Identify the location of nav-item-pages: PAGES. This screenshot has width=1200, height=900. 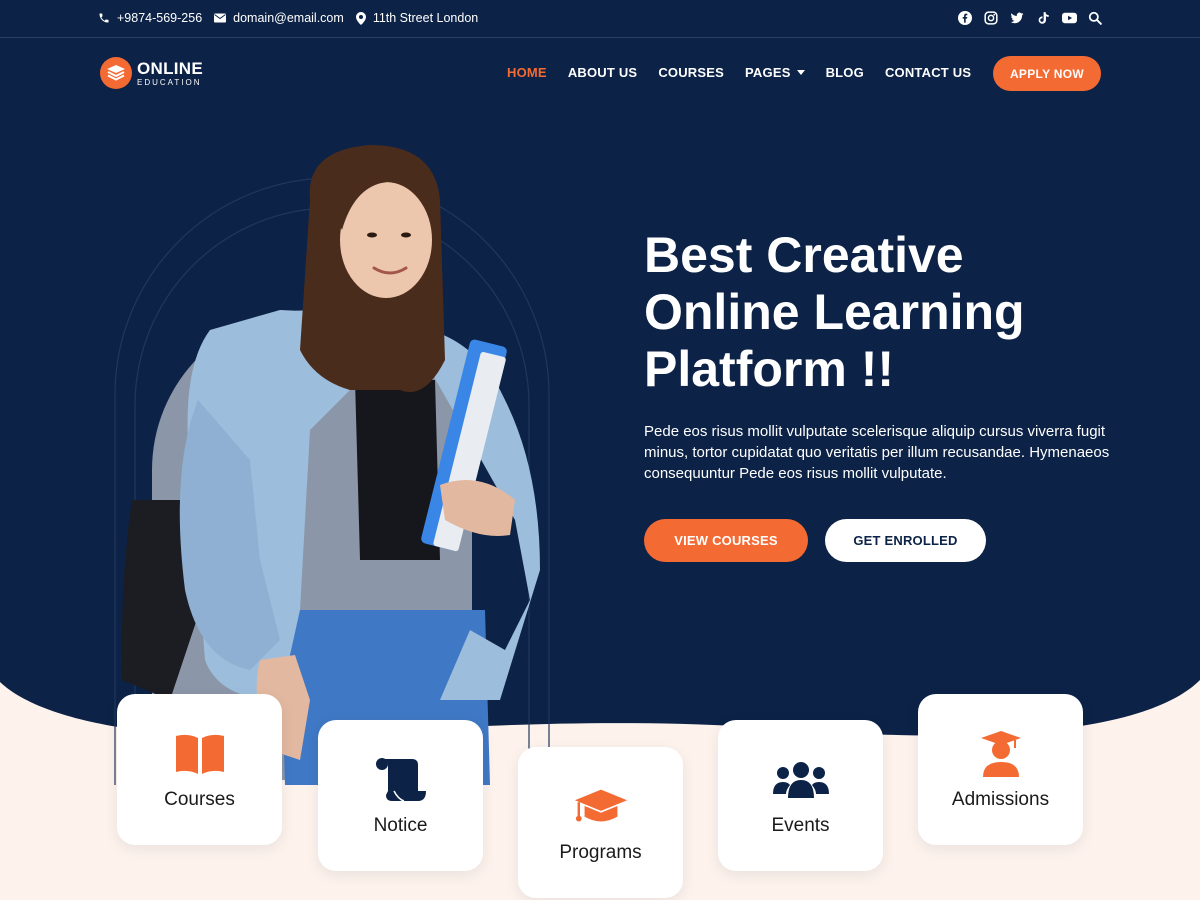
(775, 72).